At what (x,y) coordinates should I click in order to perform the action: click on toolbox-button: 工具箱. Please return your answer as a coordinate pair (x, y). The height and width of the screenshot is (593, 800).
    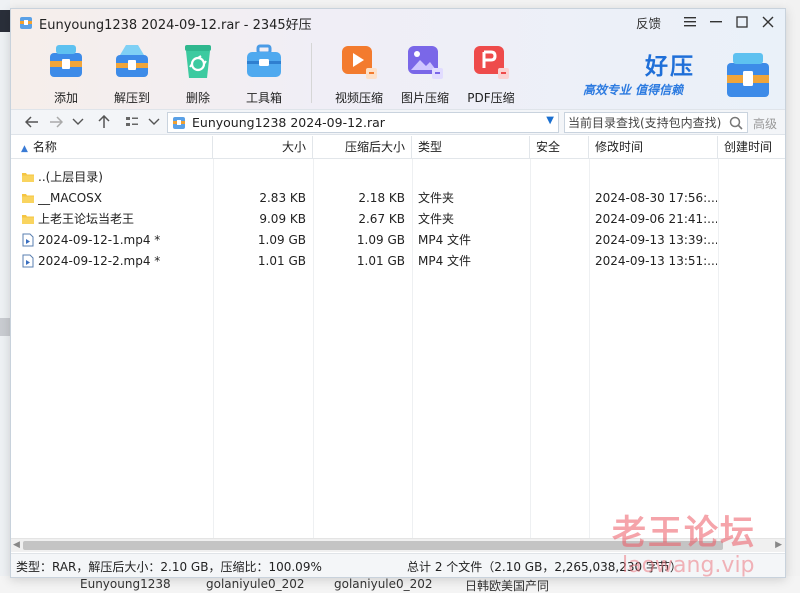
    Looking at the image, I should click on (264, 73).